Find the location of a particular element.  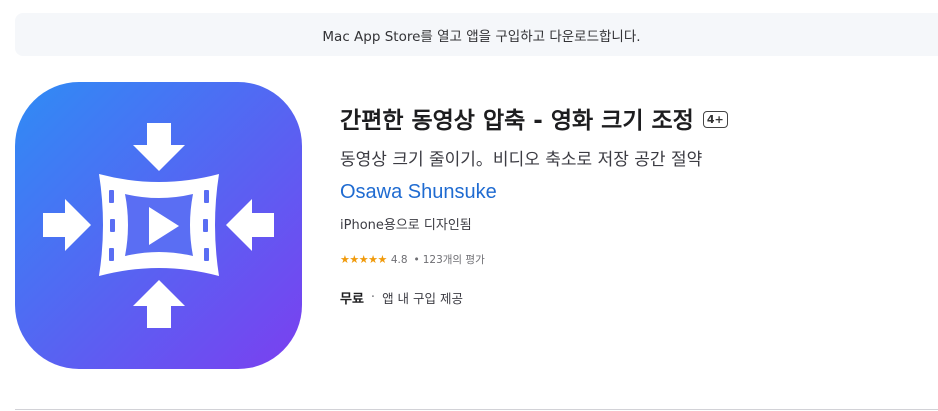

rating-summary: ★★★★★ 4.8 • 123개의 평가 is located at coordinates (412, 259).